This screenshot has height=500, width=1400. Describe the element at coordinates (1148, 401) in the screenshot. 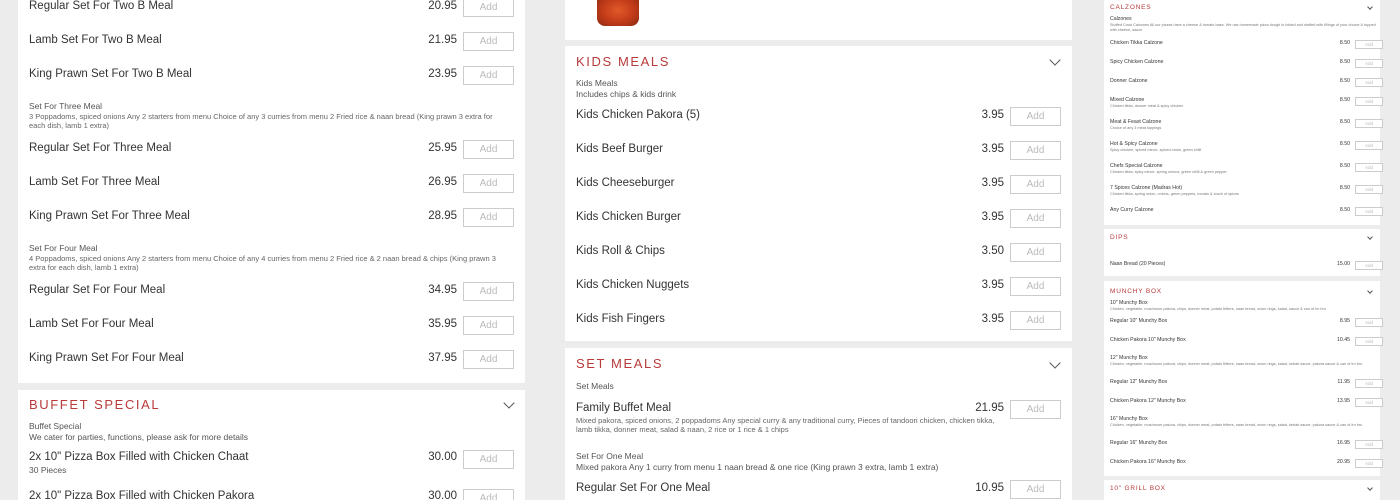

I see `menu-item-name: Chicken Pakora 12" Munchy Box` at that location.